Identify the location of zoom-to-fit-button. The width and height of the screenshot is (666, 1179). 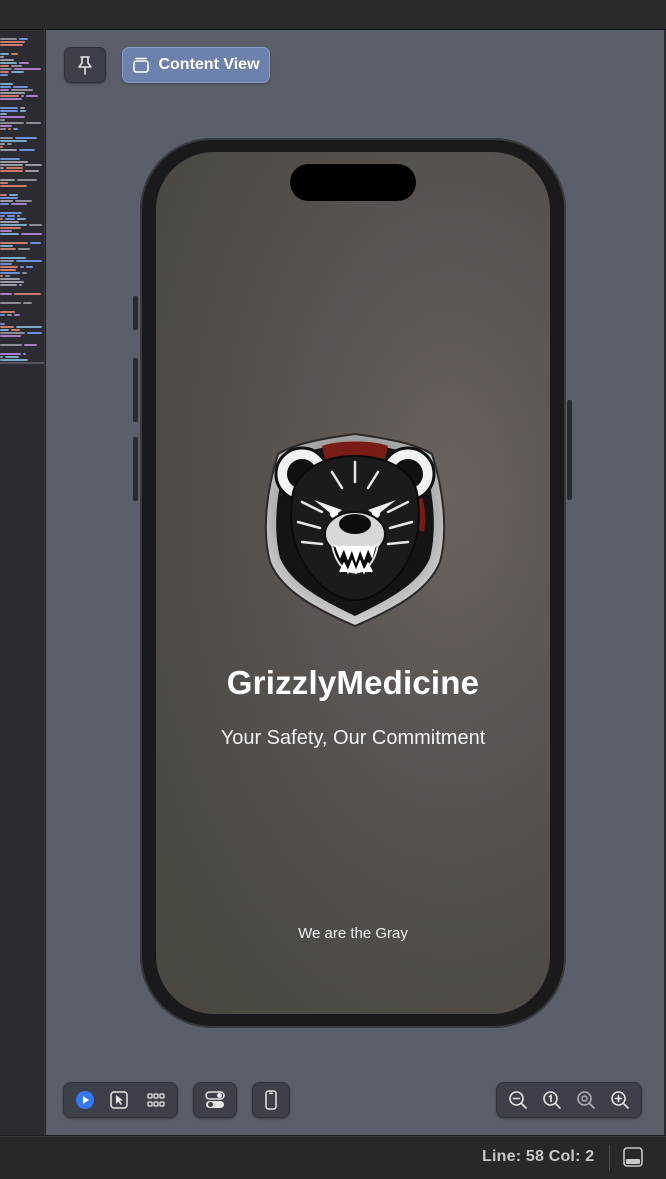
(586, 1100).